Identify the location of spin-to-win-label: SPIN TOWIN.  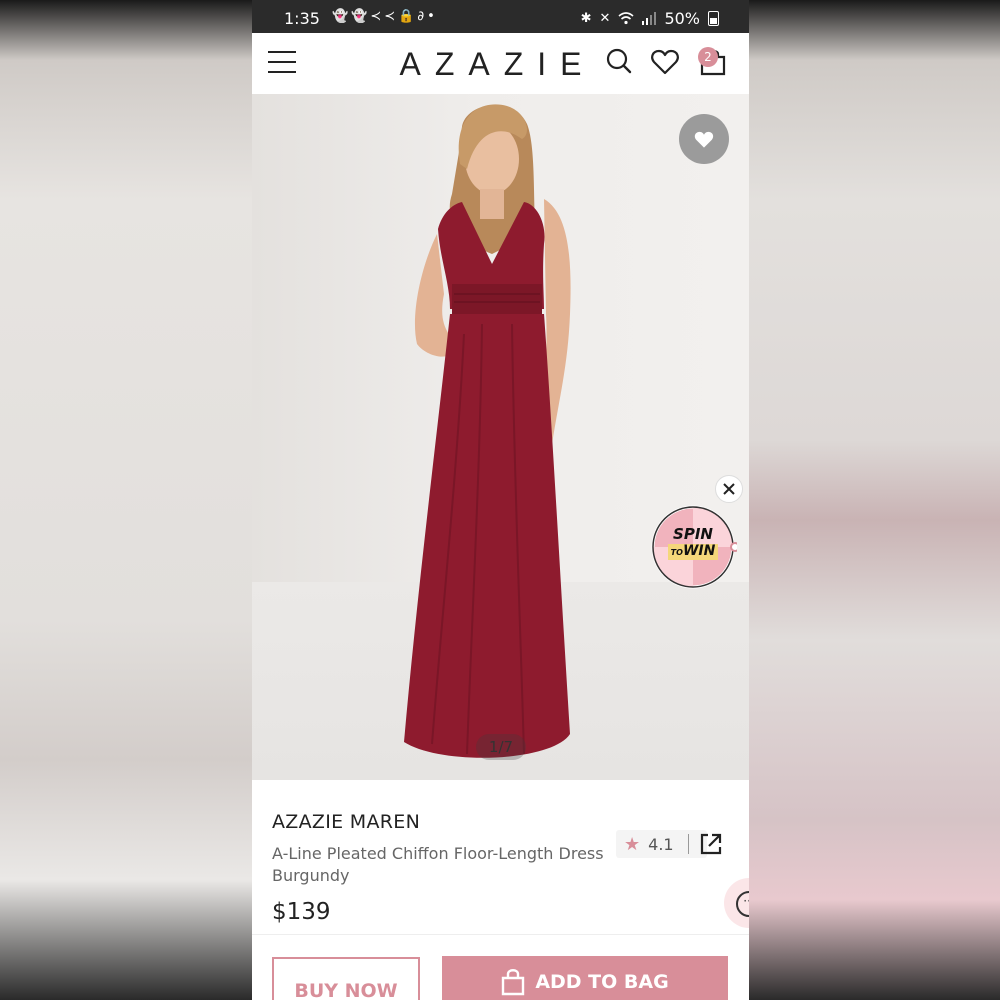
(693, 543).